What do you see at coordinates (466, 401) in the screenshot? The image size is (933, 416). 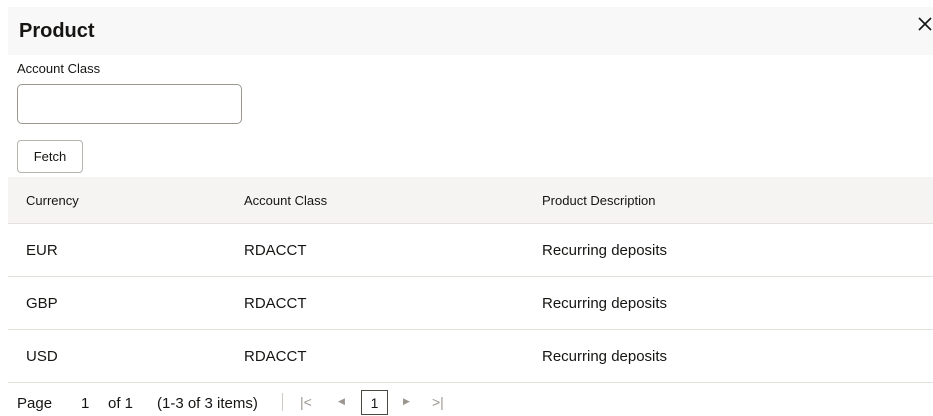 I see `pagination: Page 1 of 1 (1-3 of 3 items) |< ◀ 1 ▶ >|` at bounding box center [466, 401].